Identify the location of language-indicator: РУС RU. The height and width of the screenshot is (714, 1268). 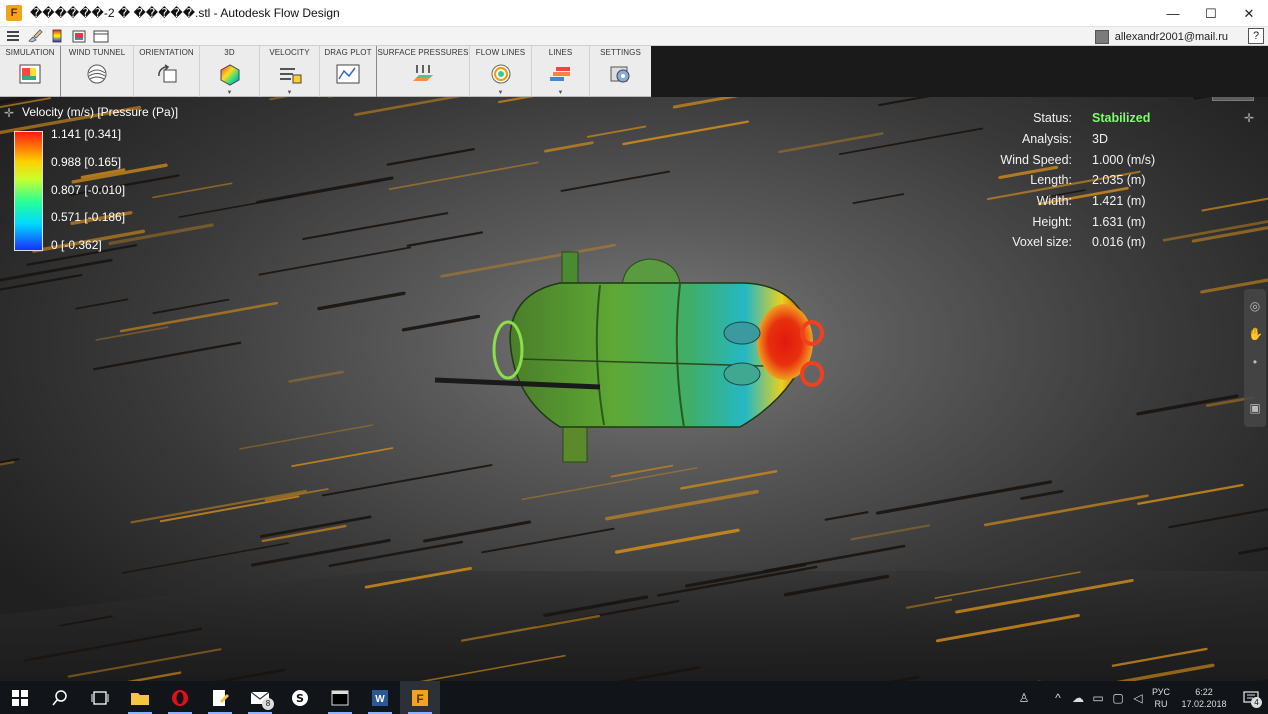
(1161, 698).